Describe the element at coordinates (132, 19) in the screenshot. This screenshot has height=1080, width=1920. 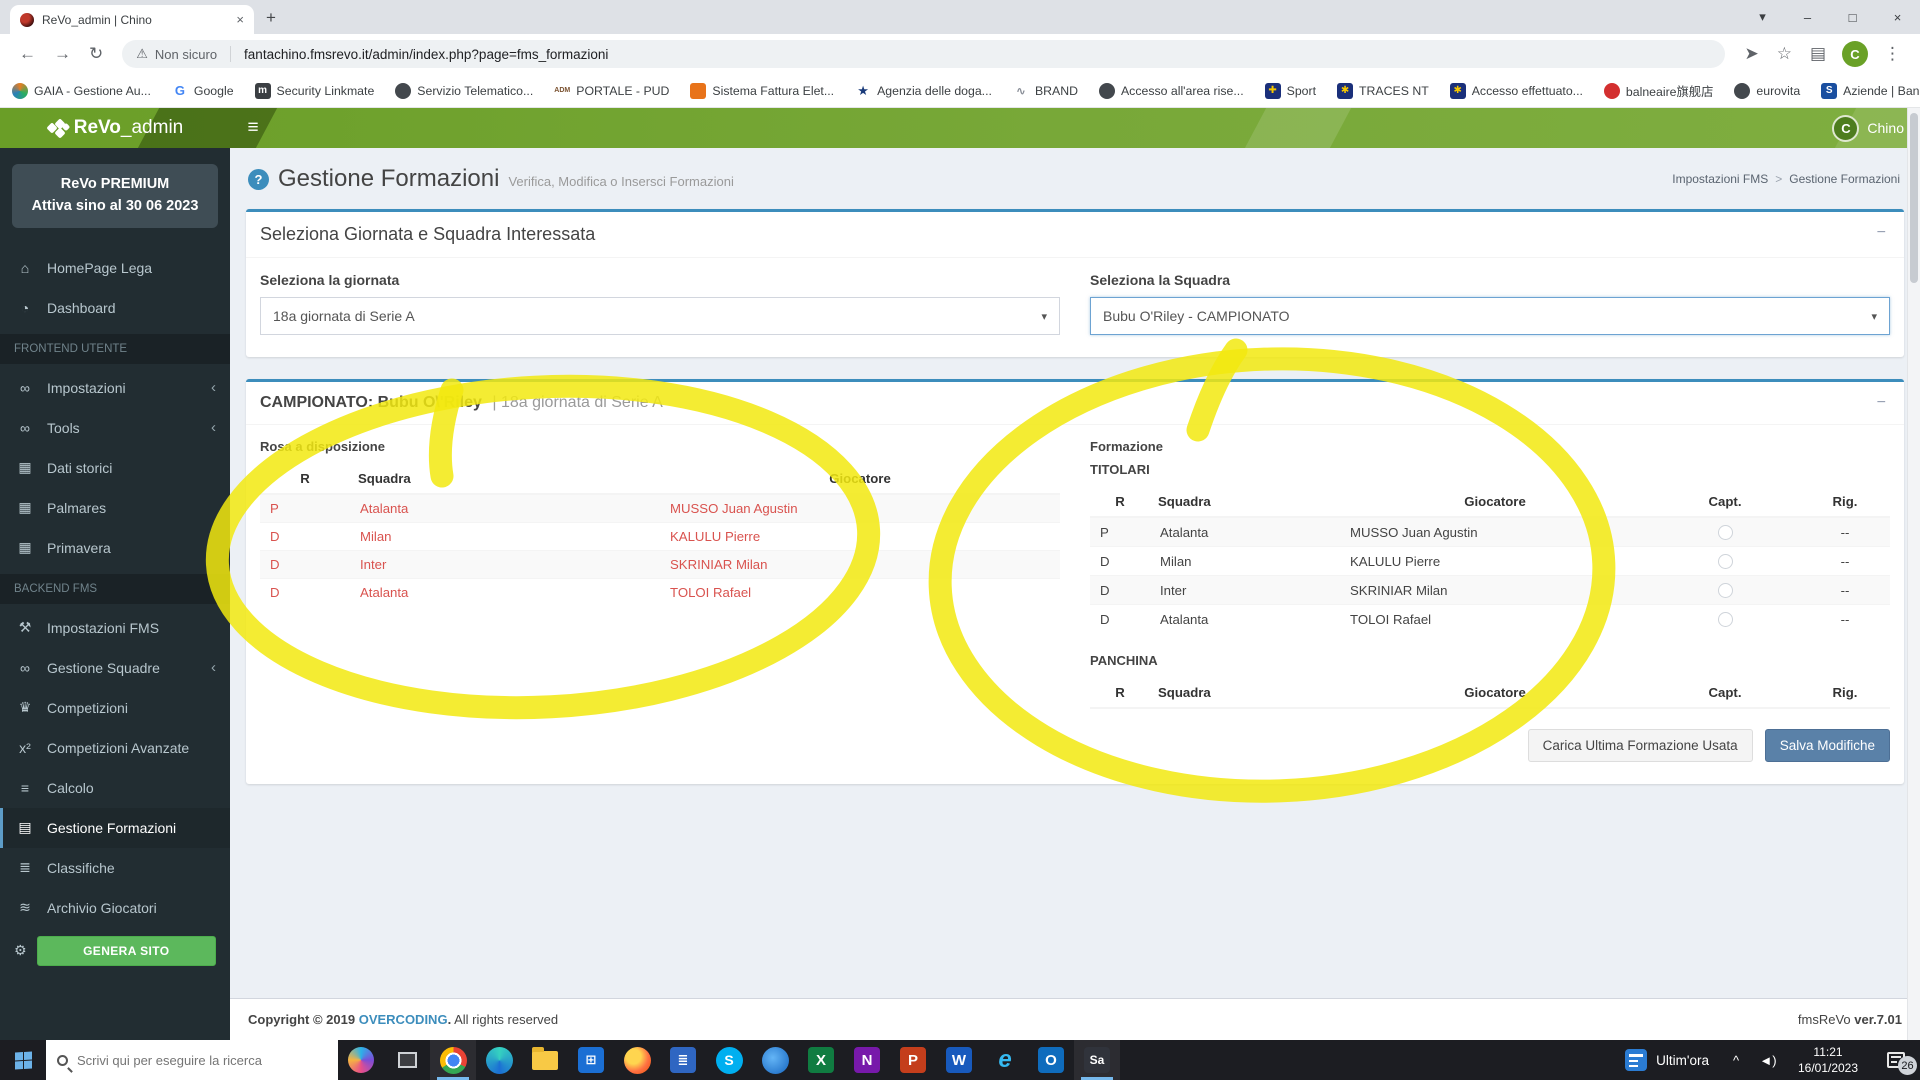
I see `browser-tab: ReVo_admin | Chino ×` at that location.